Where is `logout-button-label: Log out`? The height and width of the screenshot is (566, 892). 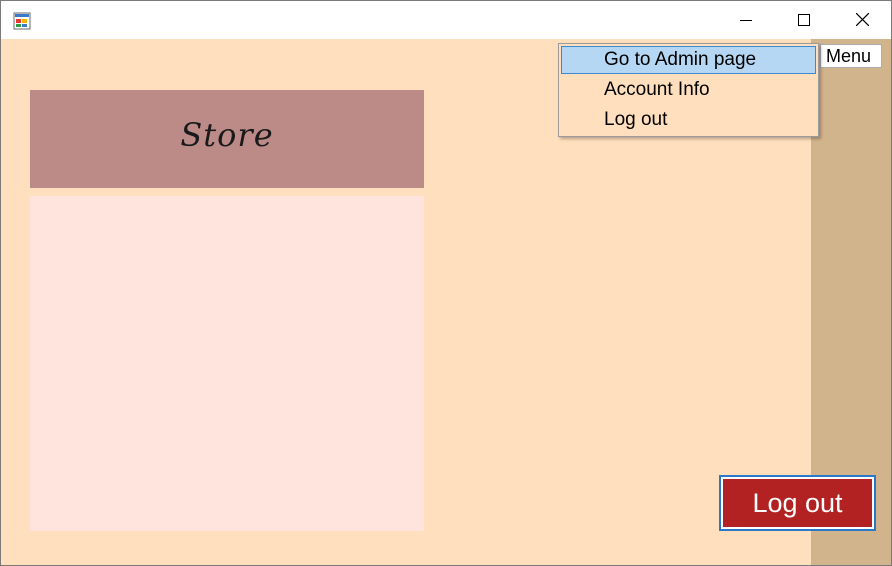 logout-button-label: Log out is located at coordinates (797, 503).